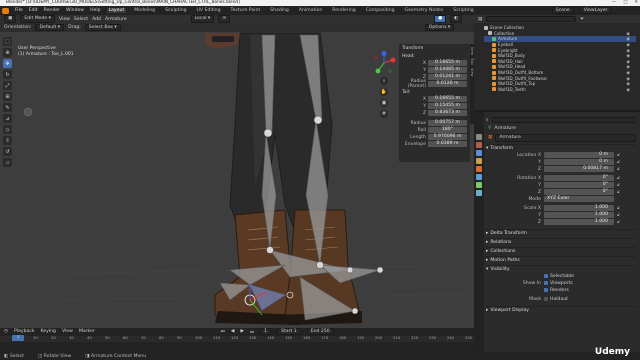 The width and height of the screenshot is (640, 360). I want to click on drag-dropdown: Select Box ▾, so click(102, 27).